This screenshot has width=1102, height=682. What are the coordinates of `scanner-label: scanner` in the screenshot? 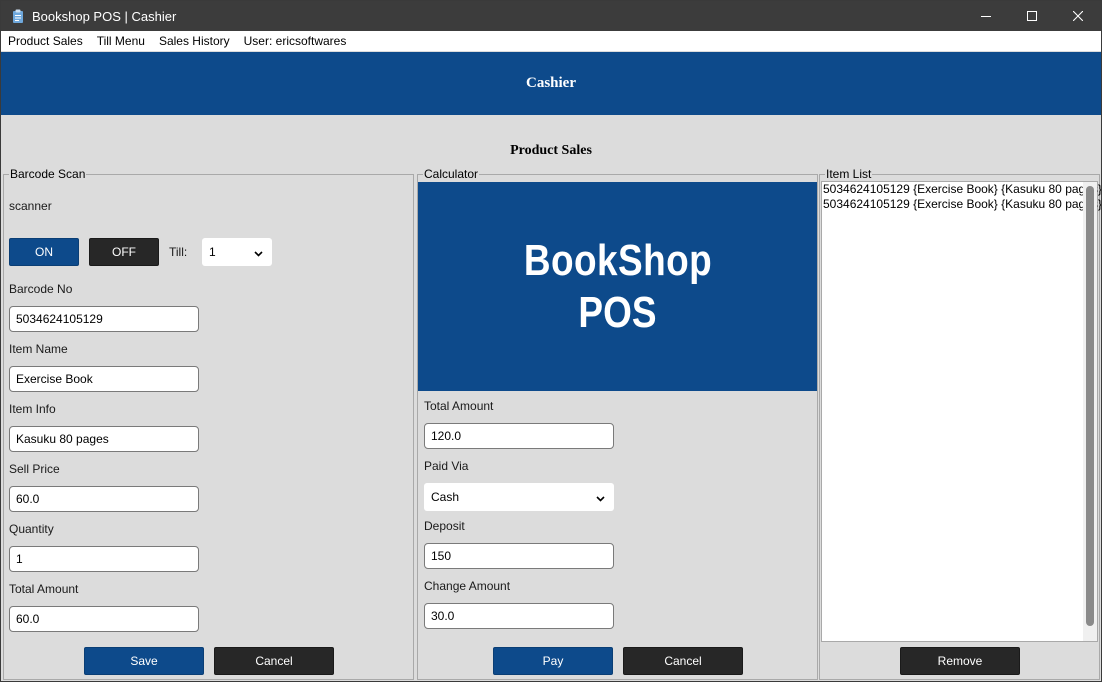 It's located at (30, 206).